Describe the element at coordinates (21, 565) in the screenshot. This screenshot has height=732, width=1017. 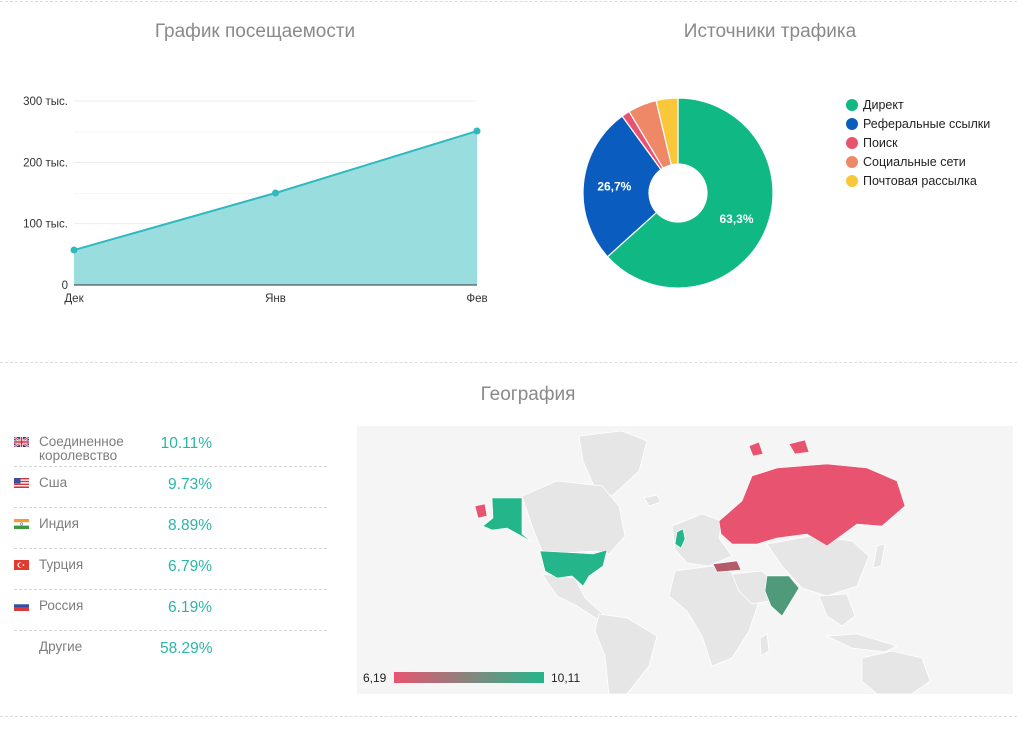
I see `turkey-flag-icon` at that location.